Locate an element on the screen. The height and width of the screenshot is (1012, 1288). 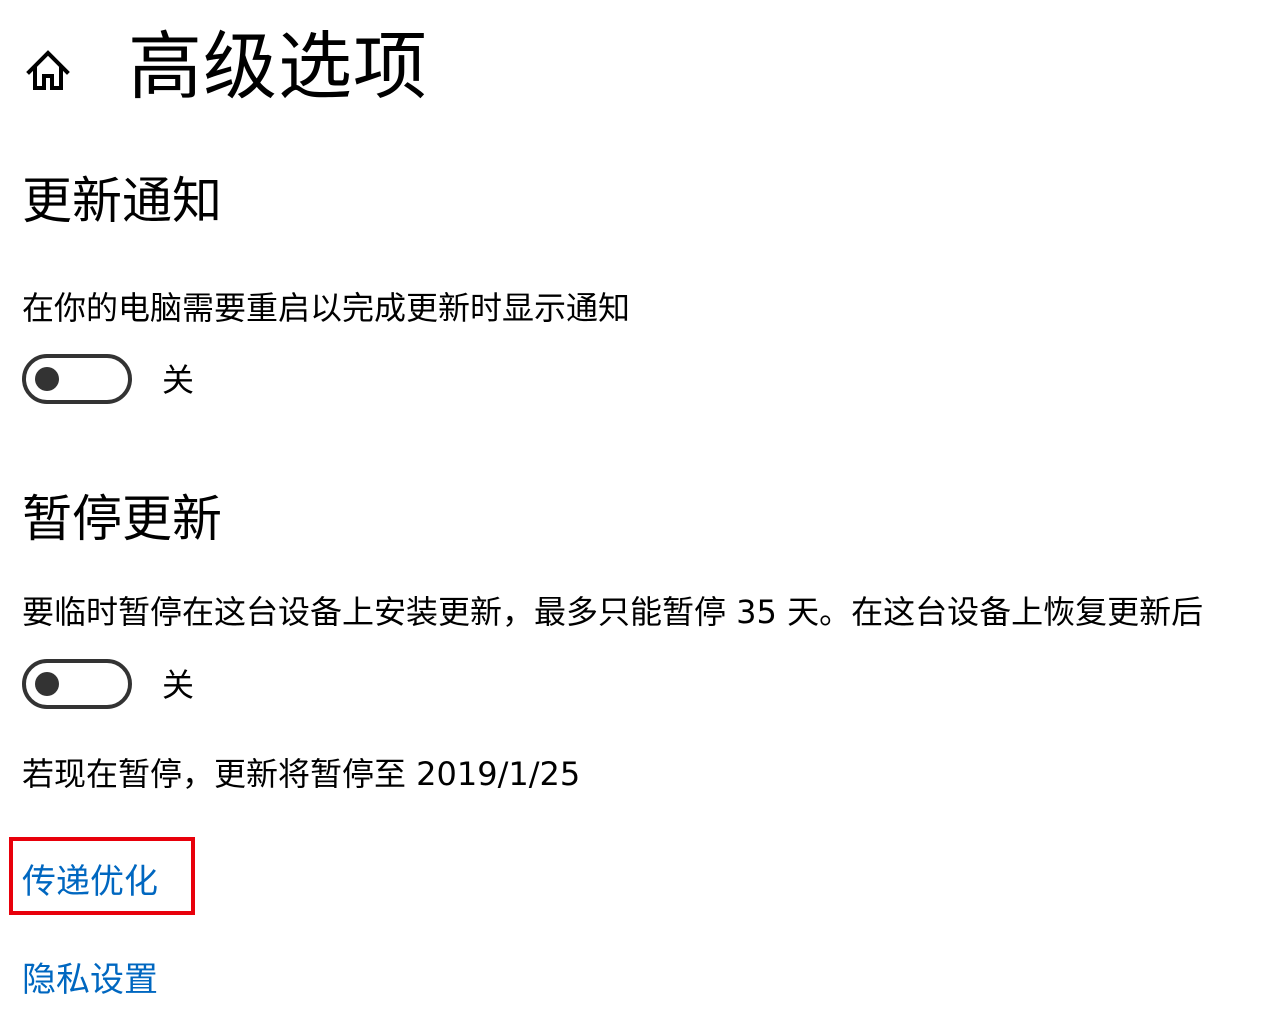
update-notification-description: 在你的电脑需要重启以完成更新时显示通知 is located at coordinates (326, 308).